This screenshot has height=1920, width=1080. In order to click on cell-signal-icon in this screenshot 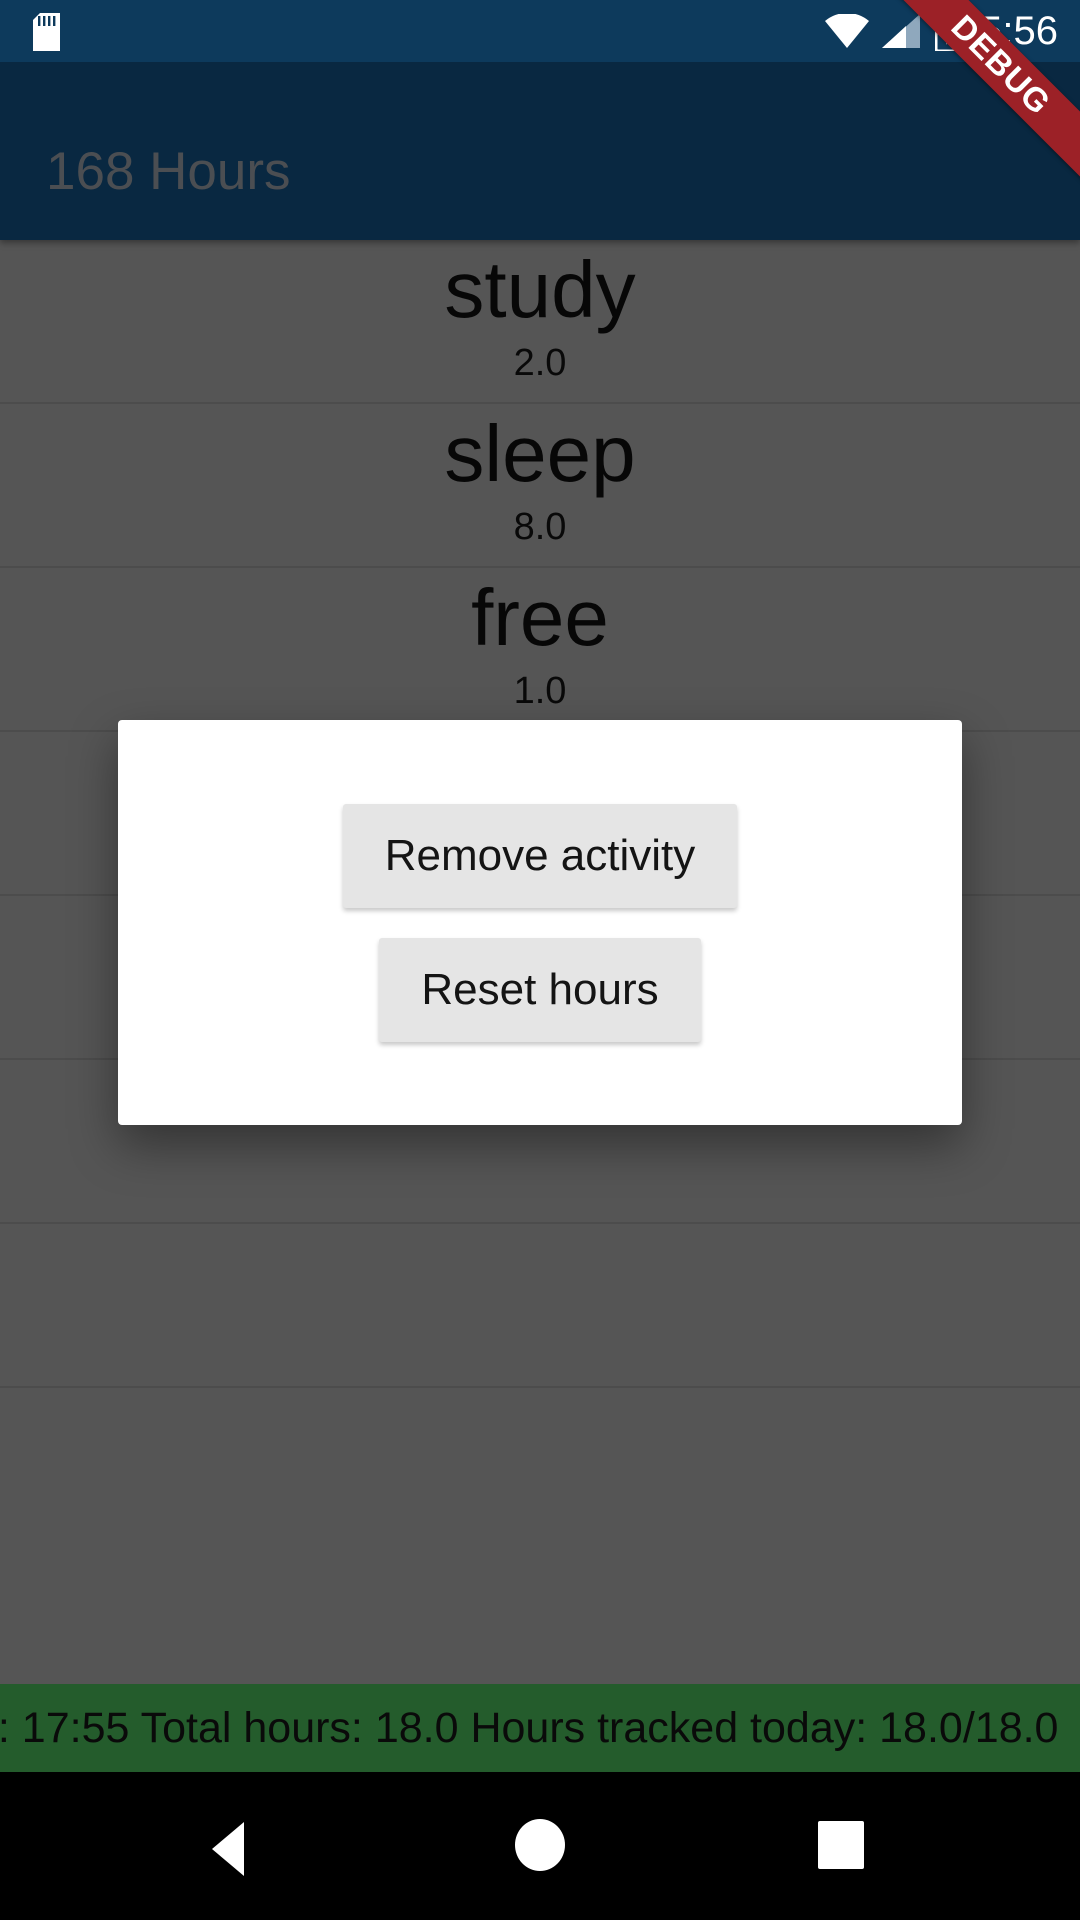, I will do `click(901, 31)`.